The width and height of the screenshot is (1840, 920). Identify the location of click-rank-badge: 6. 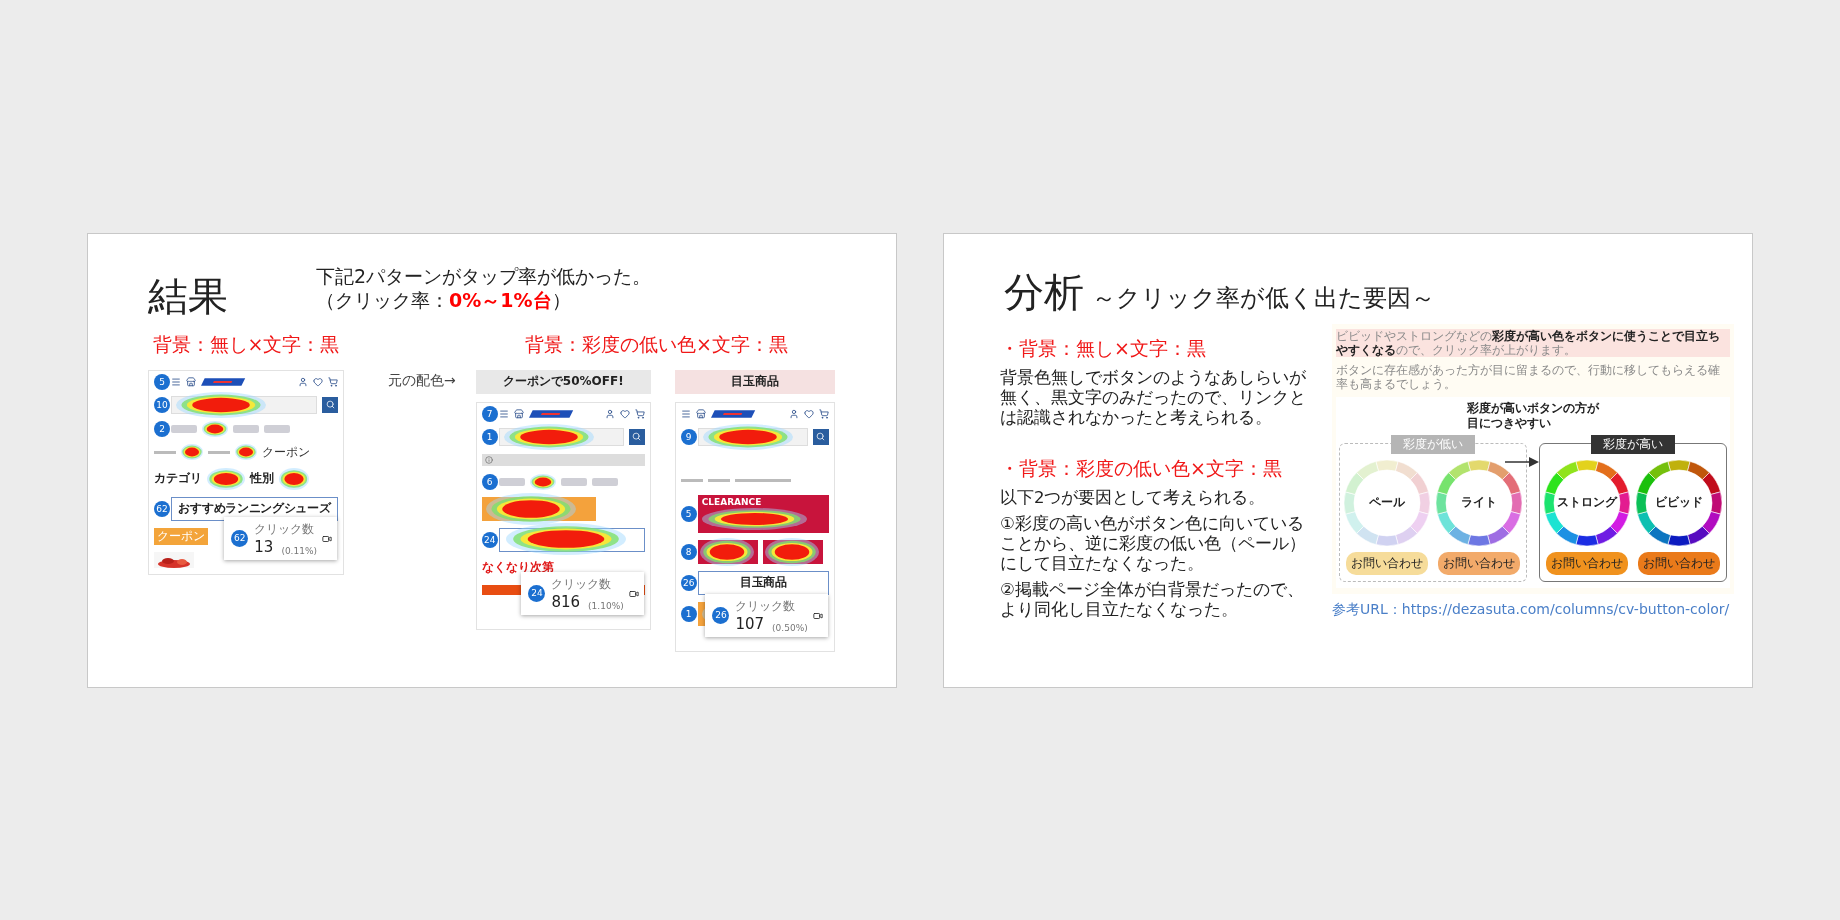
(489, 481).